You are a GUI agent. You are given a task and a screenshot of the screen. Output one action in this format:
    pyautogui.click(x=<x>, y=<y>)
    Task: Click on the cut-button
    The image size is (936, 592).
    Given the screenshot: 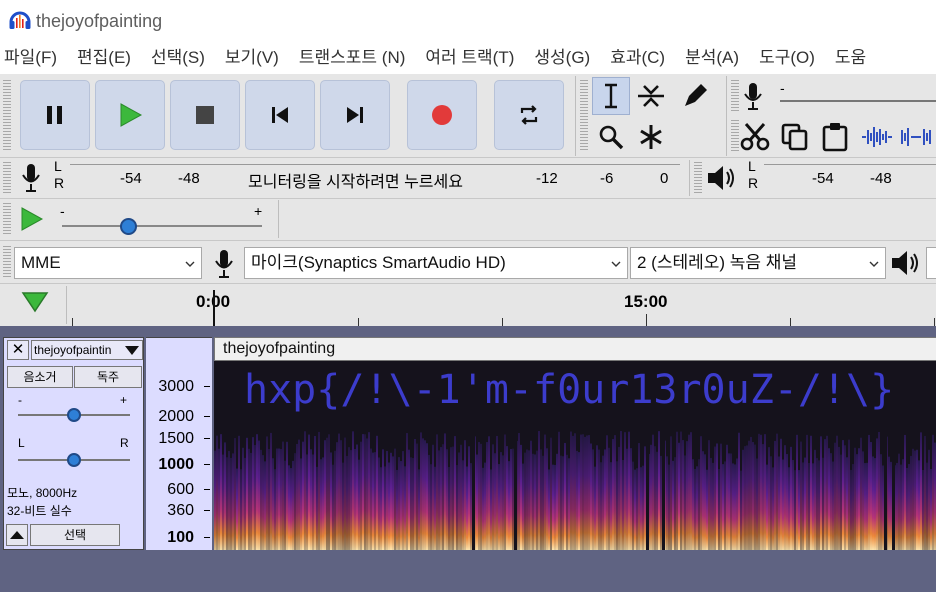 What is the action you would take?
    pyautogui.click(x=755, y=137)
    